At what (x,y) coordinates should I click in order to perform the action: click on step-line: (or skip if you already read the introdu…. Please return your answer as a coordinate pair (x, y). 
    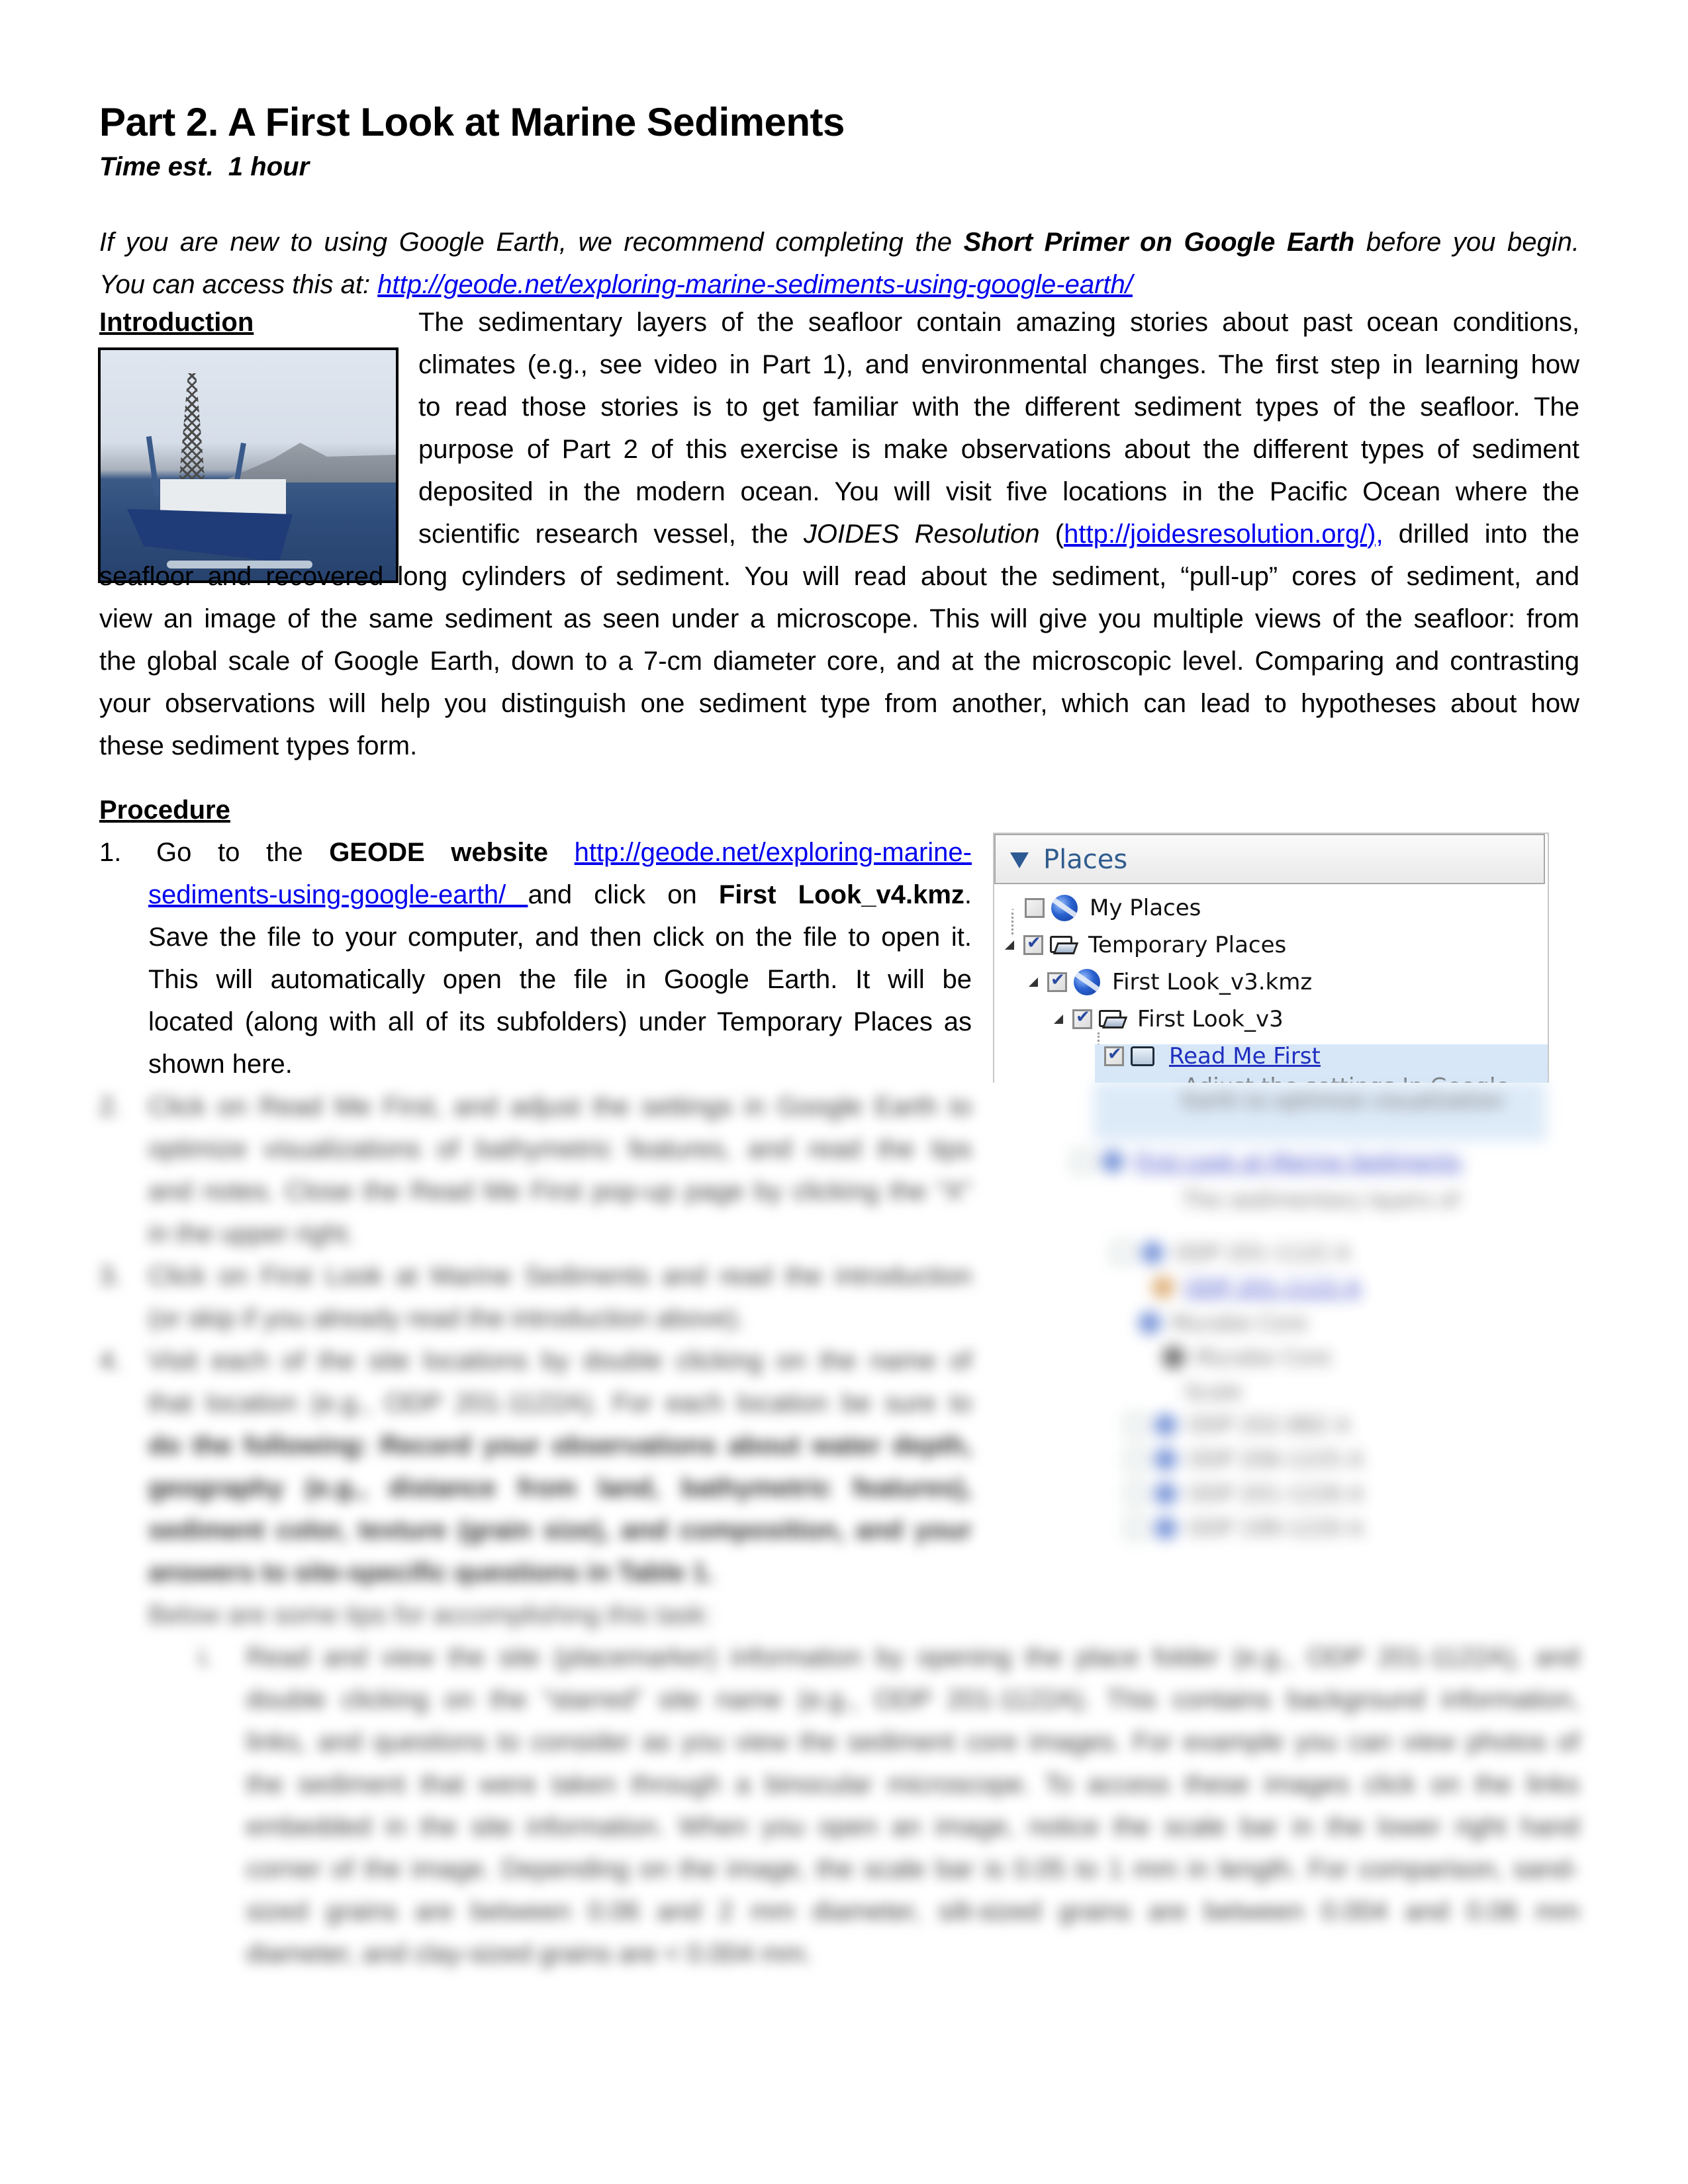
    Looking at the image, I should click on (446, 1318).